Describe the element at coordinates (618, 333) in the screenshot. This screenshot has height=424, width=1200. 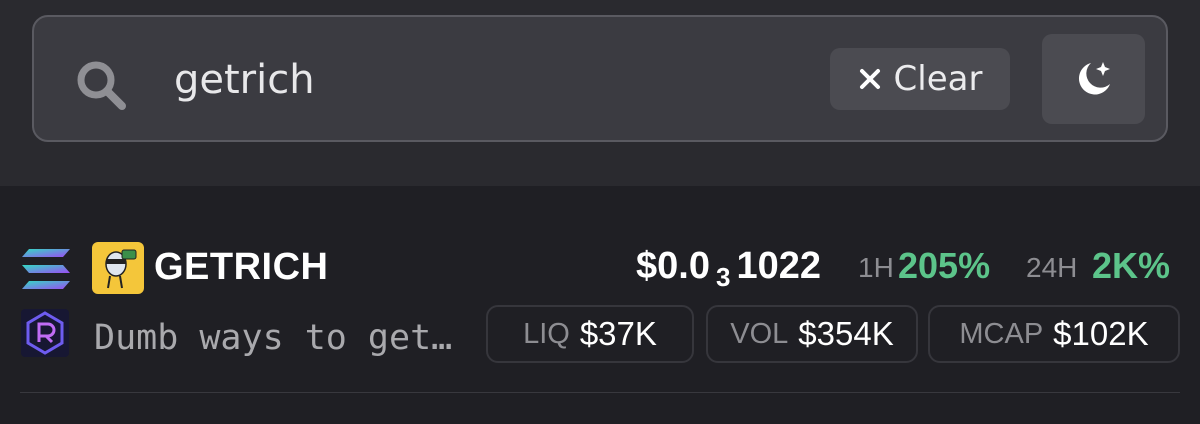
I see `liquidity-value: $37K` at that location.